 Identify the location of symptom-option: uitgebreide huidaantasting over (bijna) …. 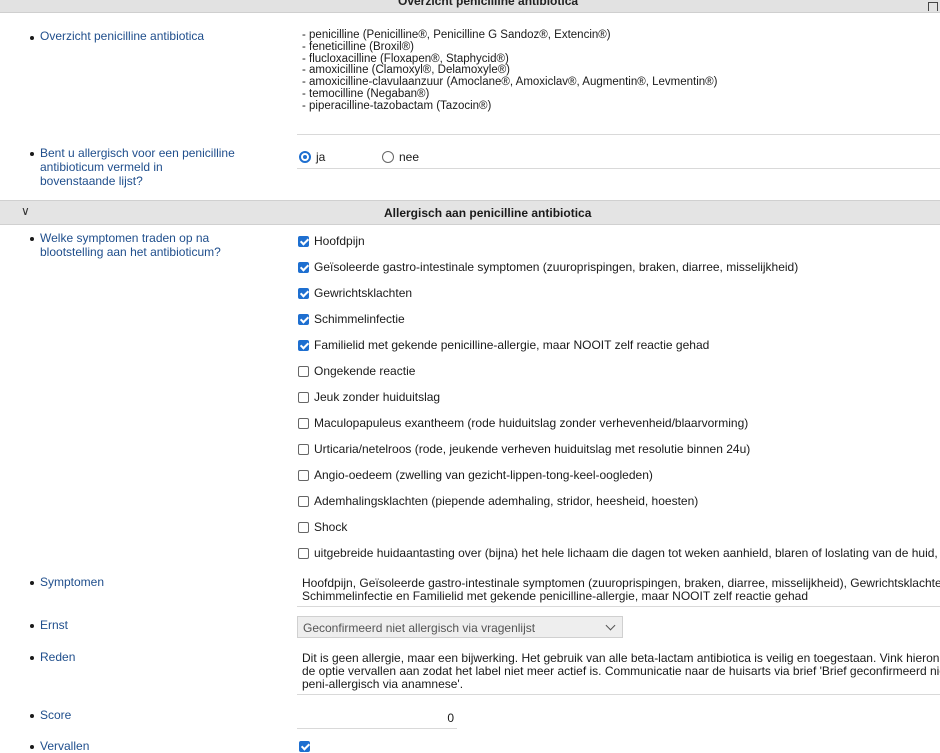
(618, 553).